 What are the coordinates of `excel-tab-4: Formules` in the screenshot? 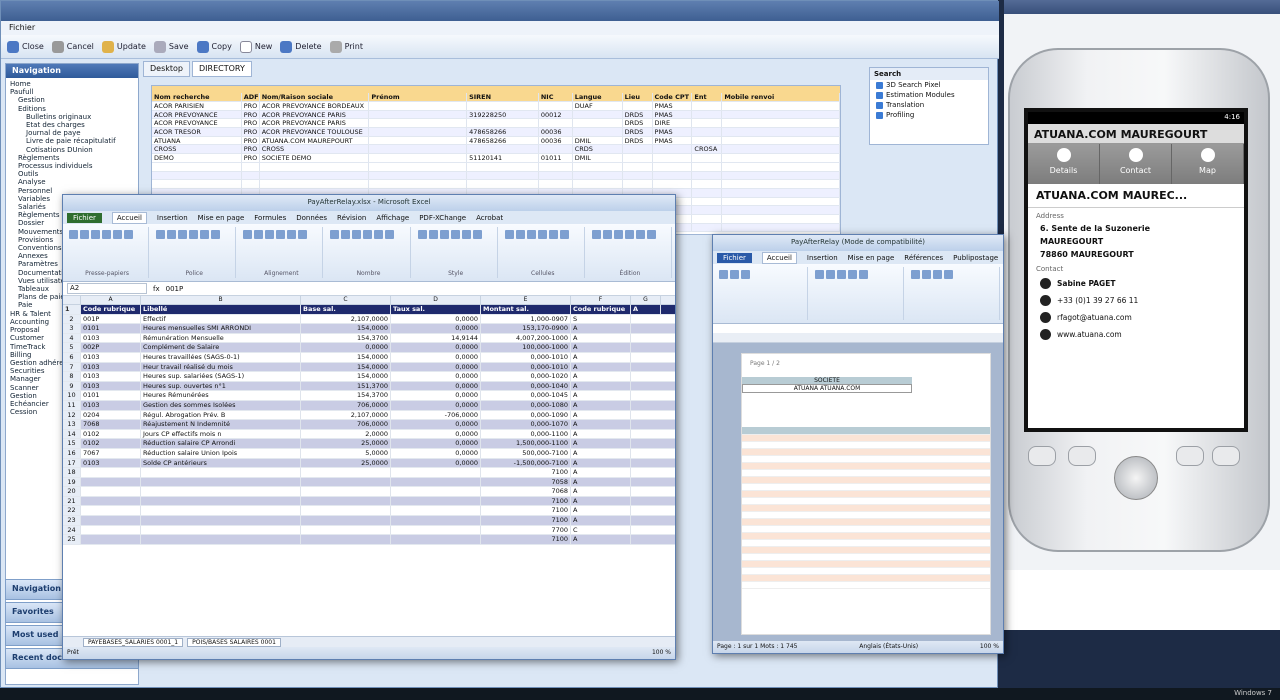 It's located at (270, 218).